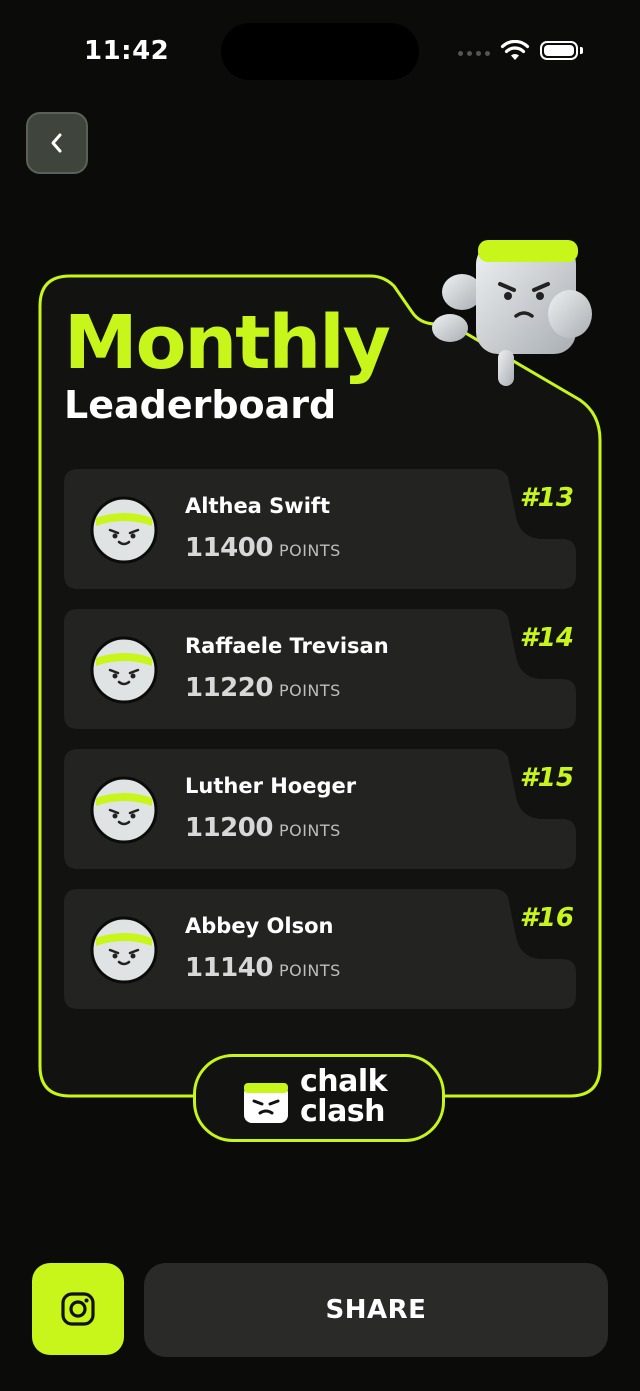 This screenshot has width=640, height=1391. Describe the element at coordinates (320, 949) in the screenshot. I see `leaderboard-row: Abbey Olson 11140 POINTS #16` at that location.